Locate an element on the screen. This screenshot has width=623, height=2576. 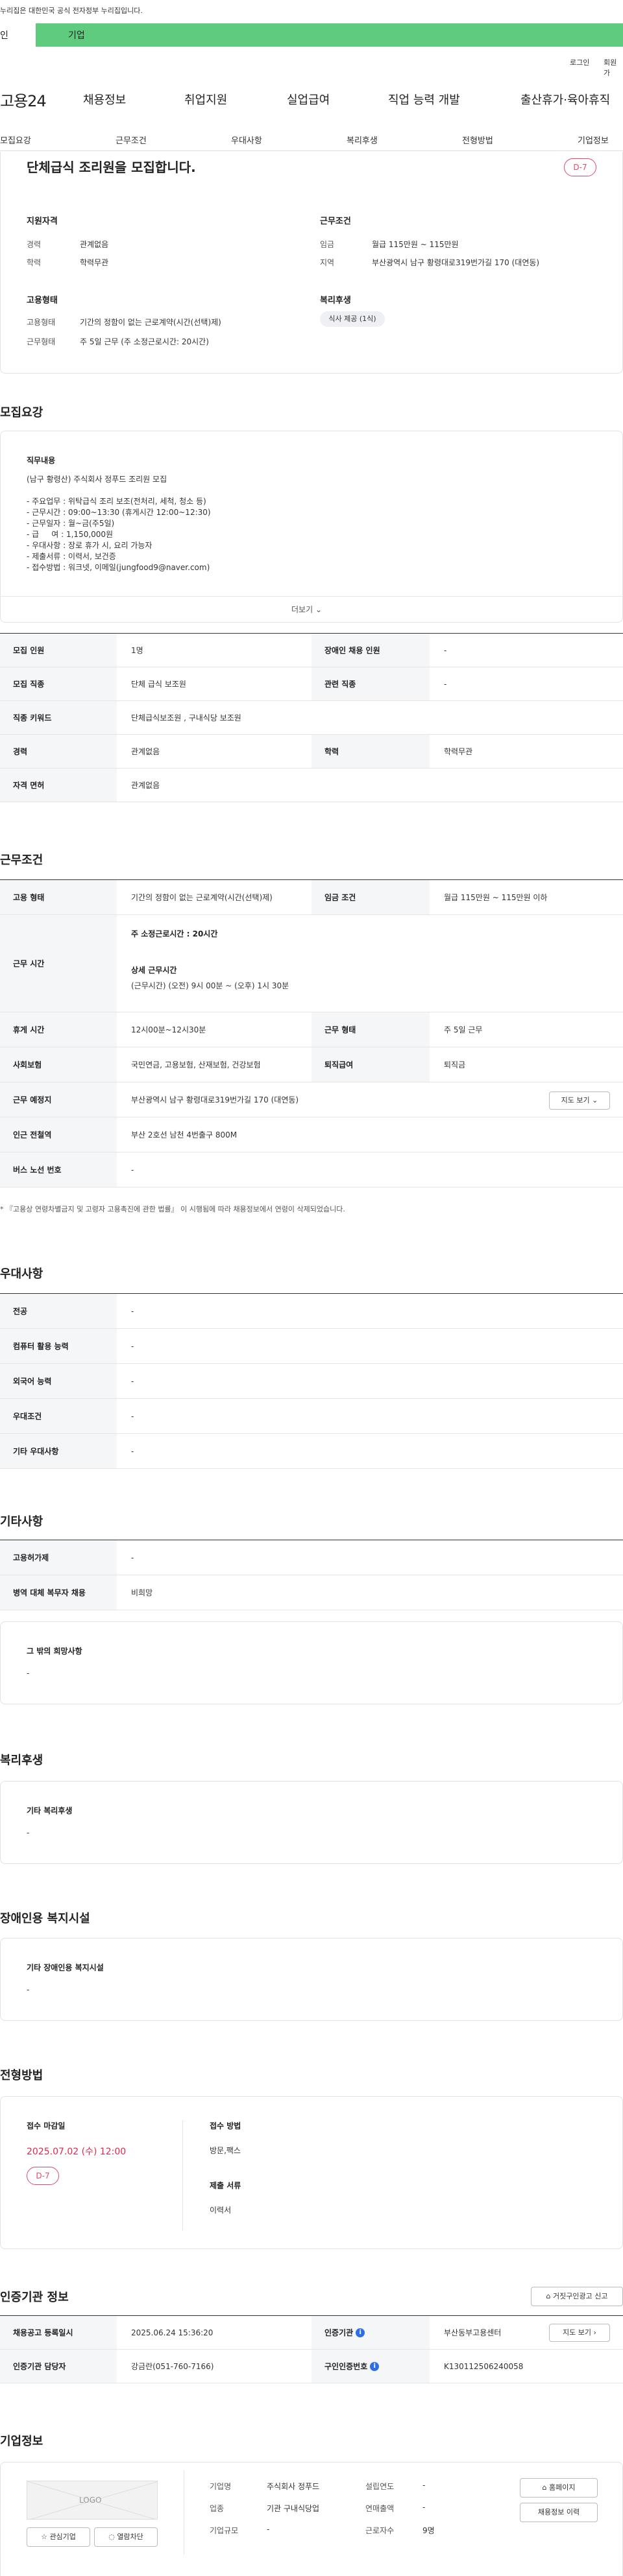
join-link: 회원가 is located at coordinates (613, 67).